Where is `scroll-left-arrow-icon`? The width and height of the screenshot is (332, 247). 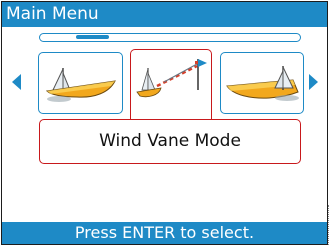
scroll-left-arrow-icon is located at coordinates (16, 82).